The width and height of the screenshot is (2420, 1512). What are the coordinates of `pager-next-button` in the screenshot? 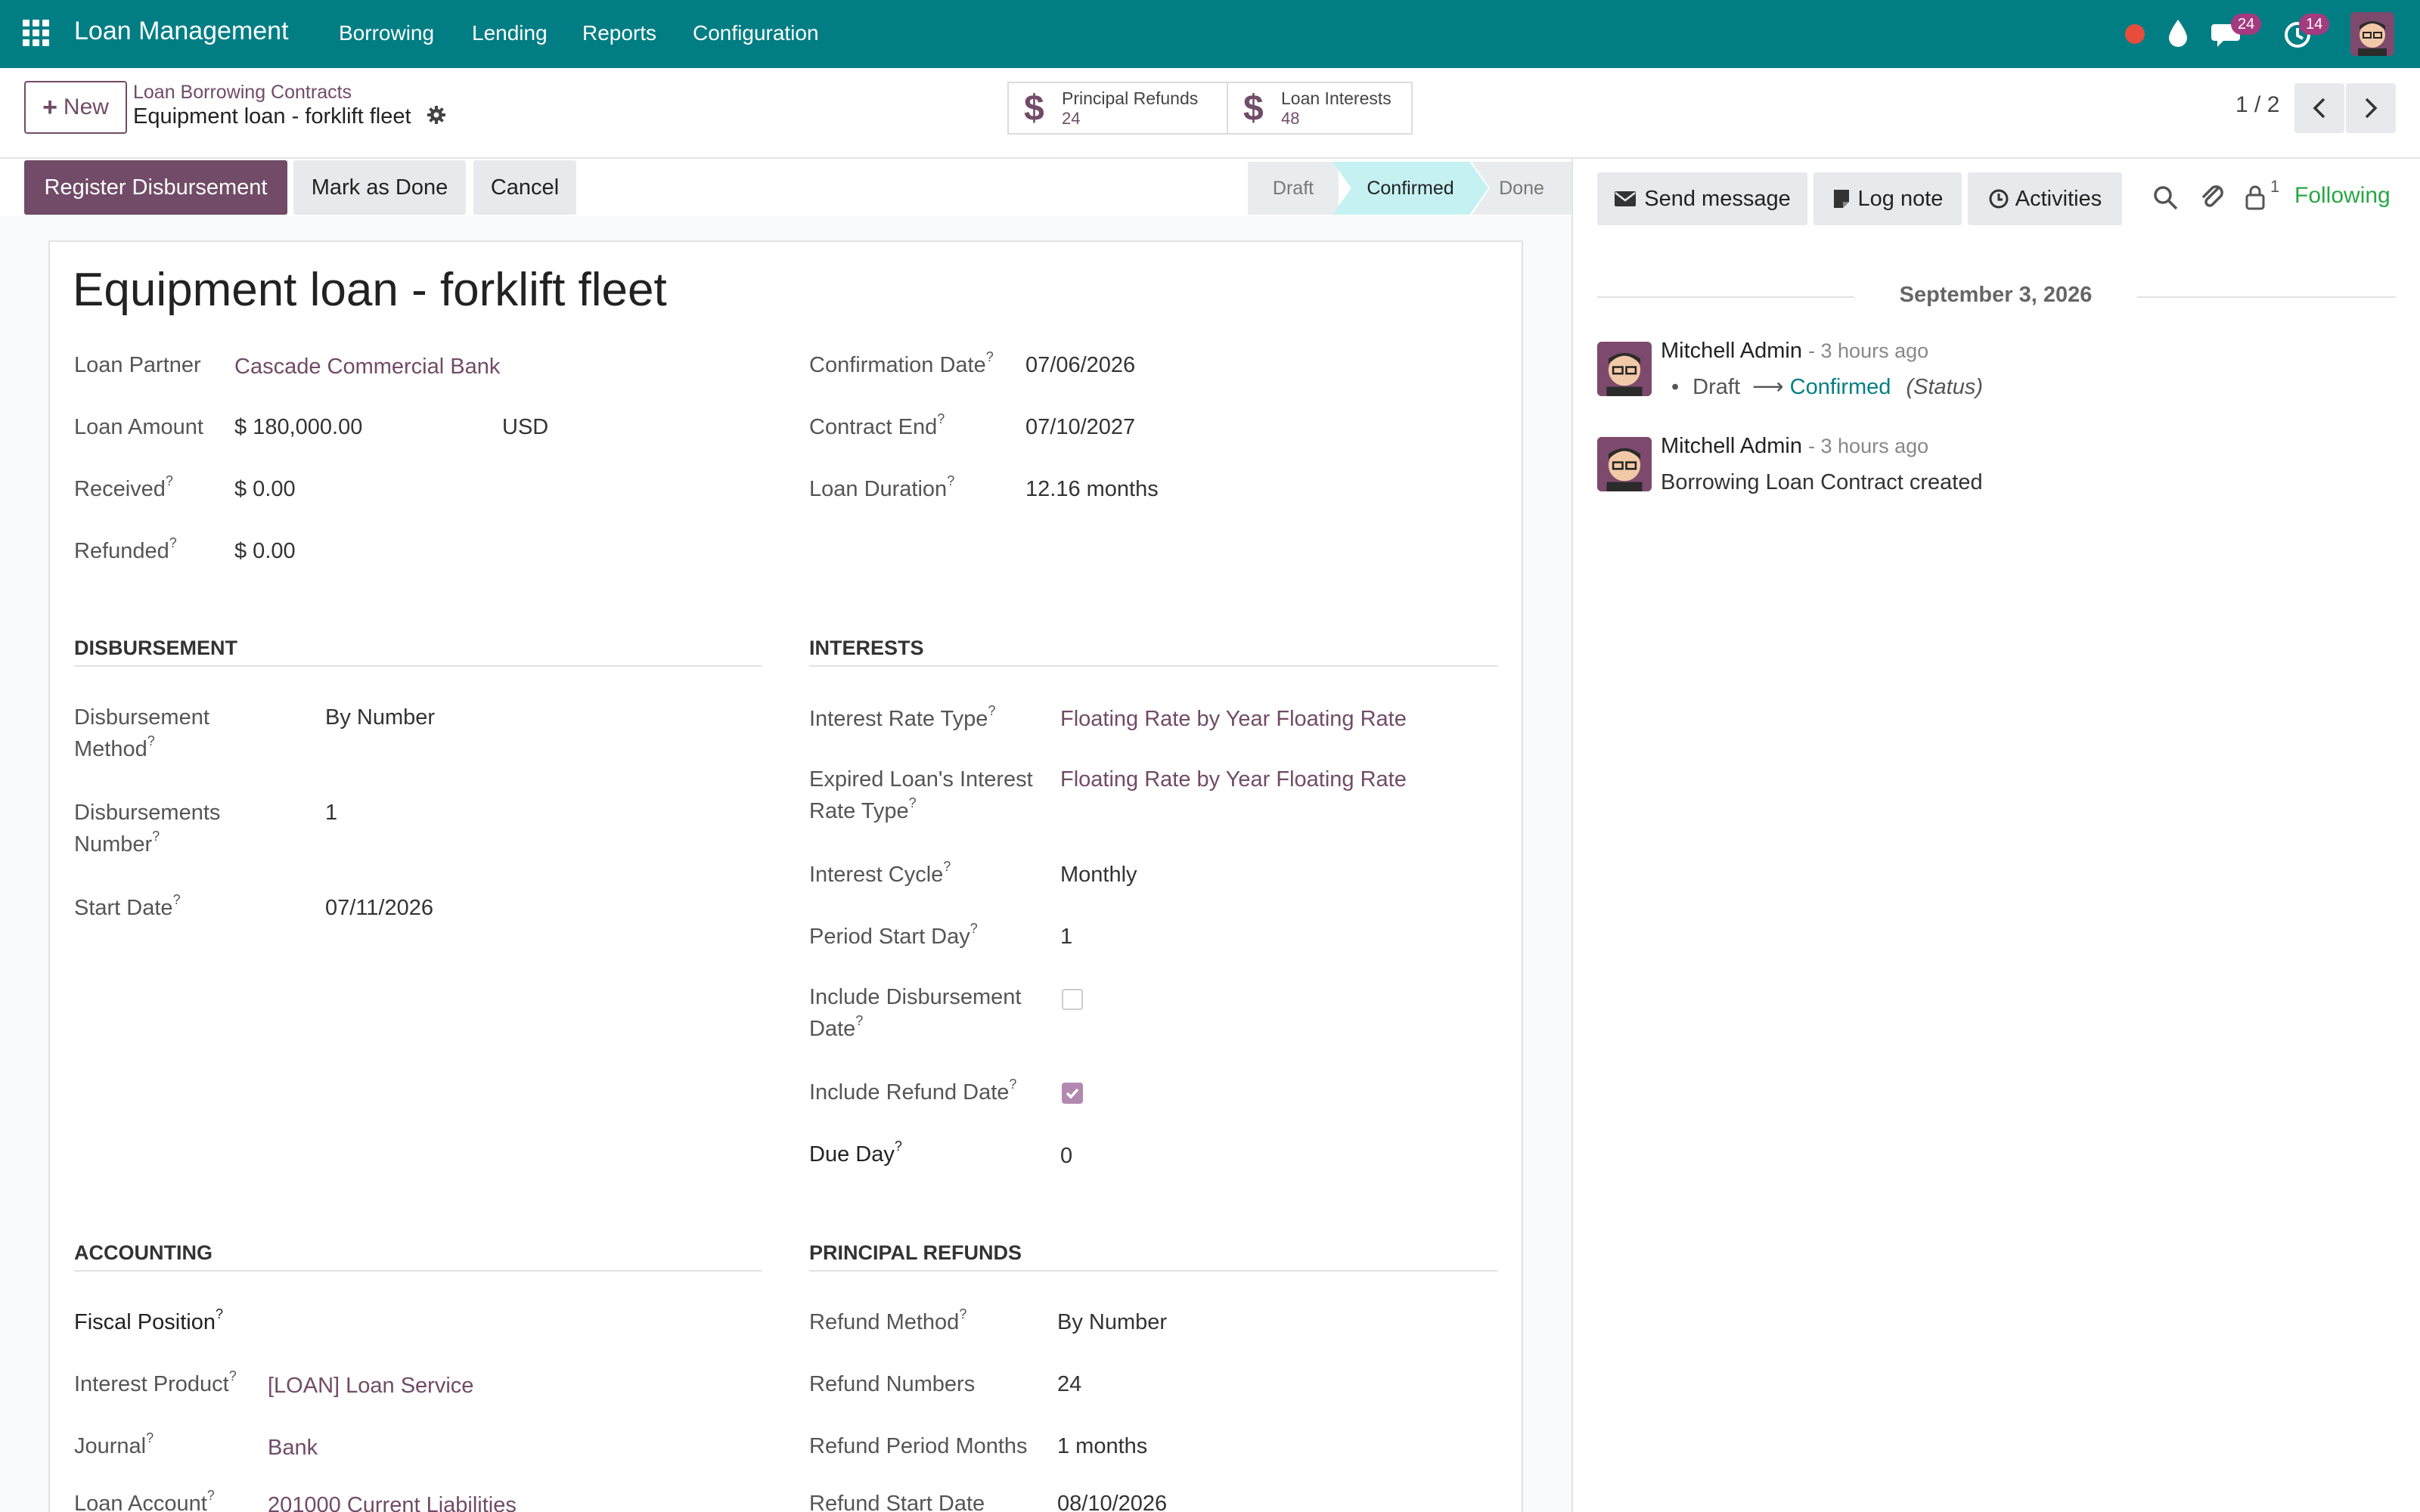 It's located at (2371, 108).